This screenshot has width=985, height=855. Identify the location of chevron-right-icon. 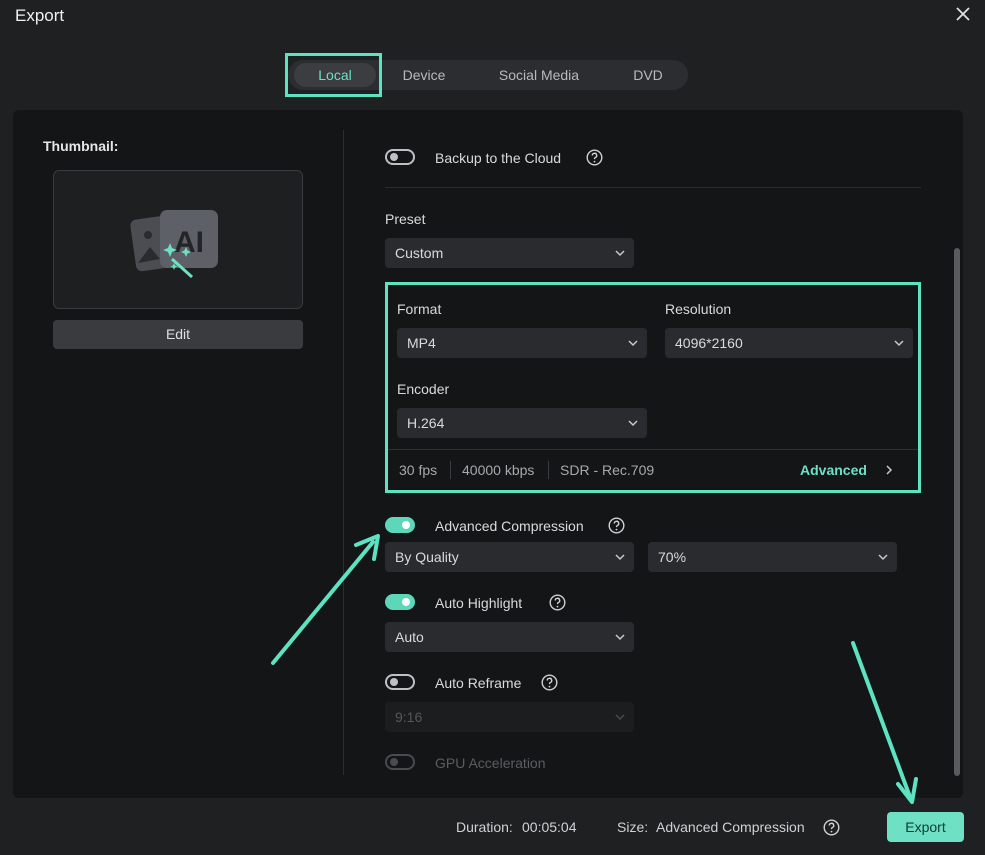
(889, 470).